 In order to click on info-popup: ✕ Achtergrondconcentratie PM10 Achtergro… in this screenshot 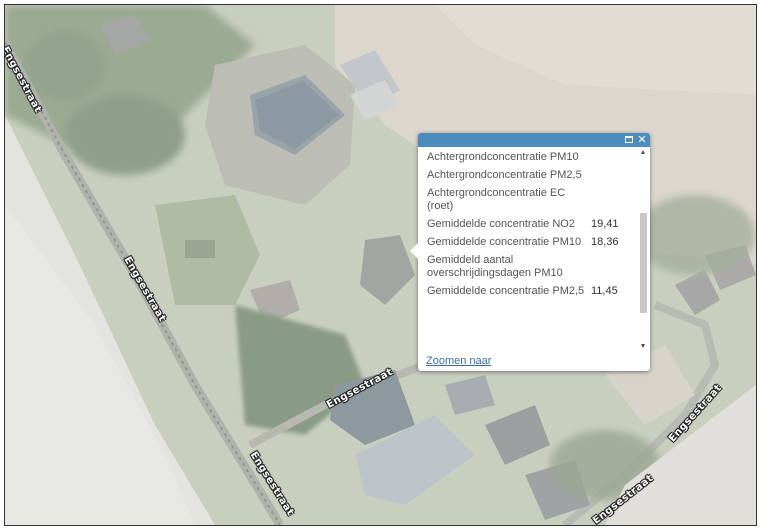, I will do `click(530, 252)`.